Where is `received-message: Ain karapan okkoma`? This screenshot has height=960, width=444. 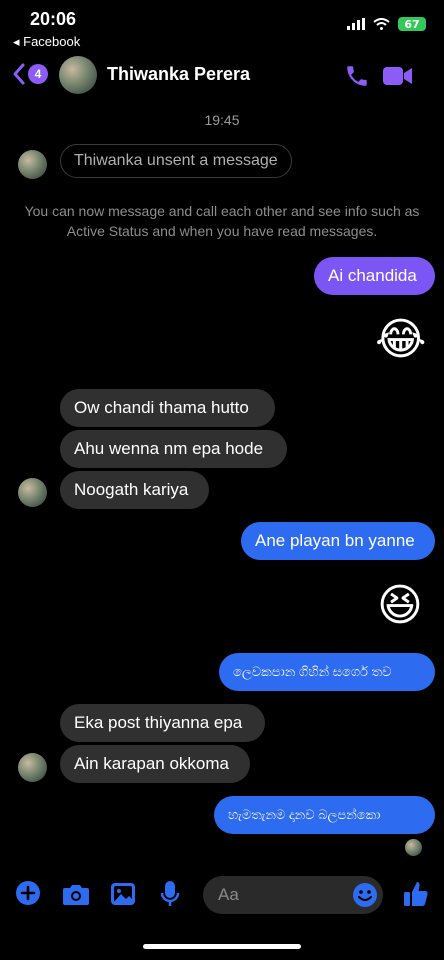 received-message: Ain karapan okkoma is located at coordinates (155, 764).